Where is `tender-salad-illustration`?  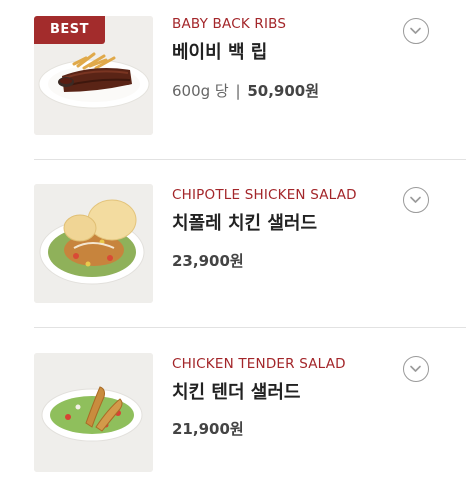 tender-salad-illustration is located at coordinates (93, 412).